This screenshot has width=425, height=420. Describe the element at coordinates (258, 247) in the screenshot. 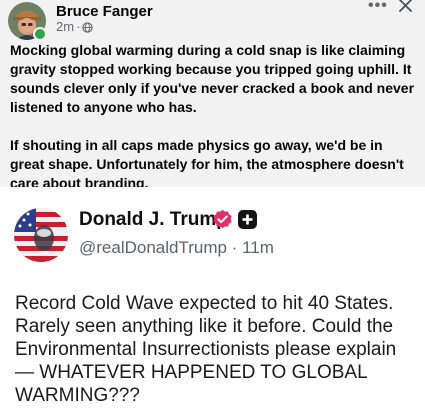

I see `post-time: 11m` at that location.